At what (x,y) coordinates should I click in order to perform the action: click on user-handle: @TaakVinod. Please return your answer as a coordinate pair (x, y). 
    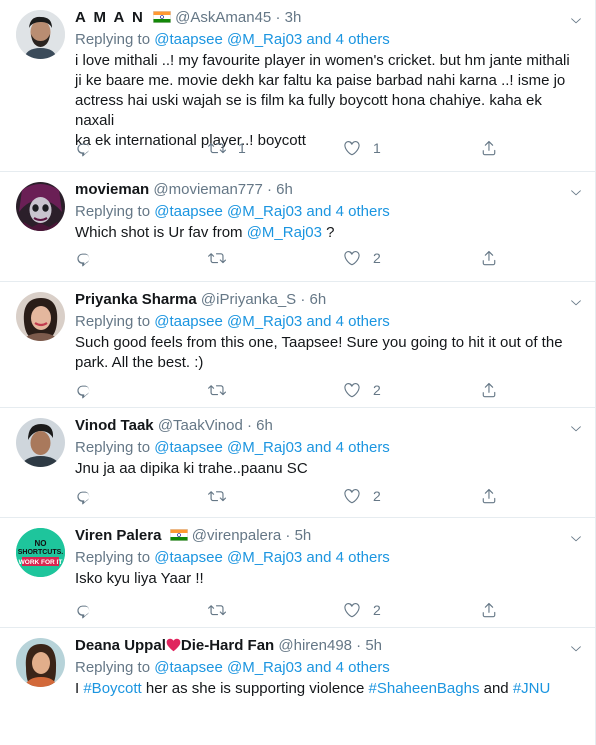
    Looking at the image, I should click on (200, 425).